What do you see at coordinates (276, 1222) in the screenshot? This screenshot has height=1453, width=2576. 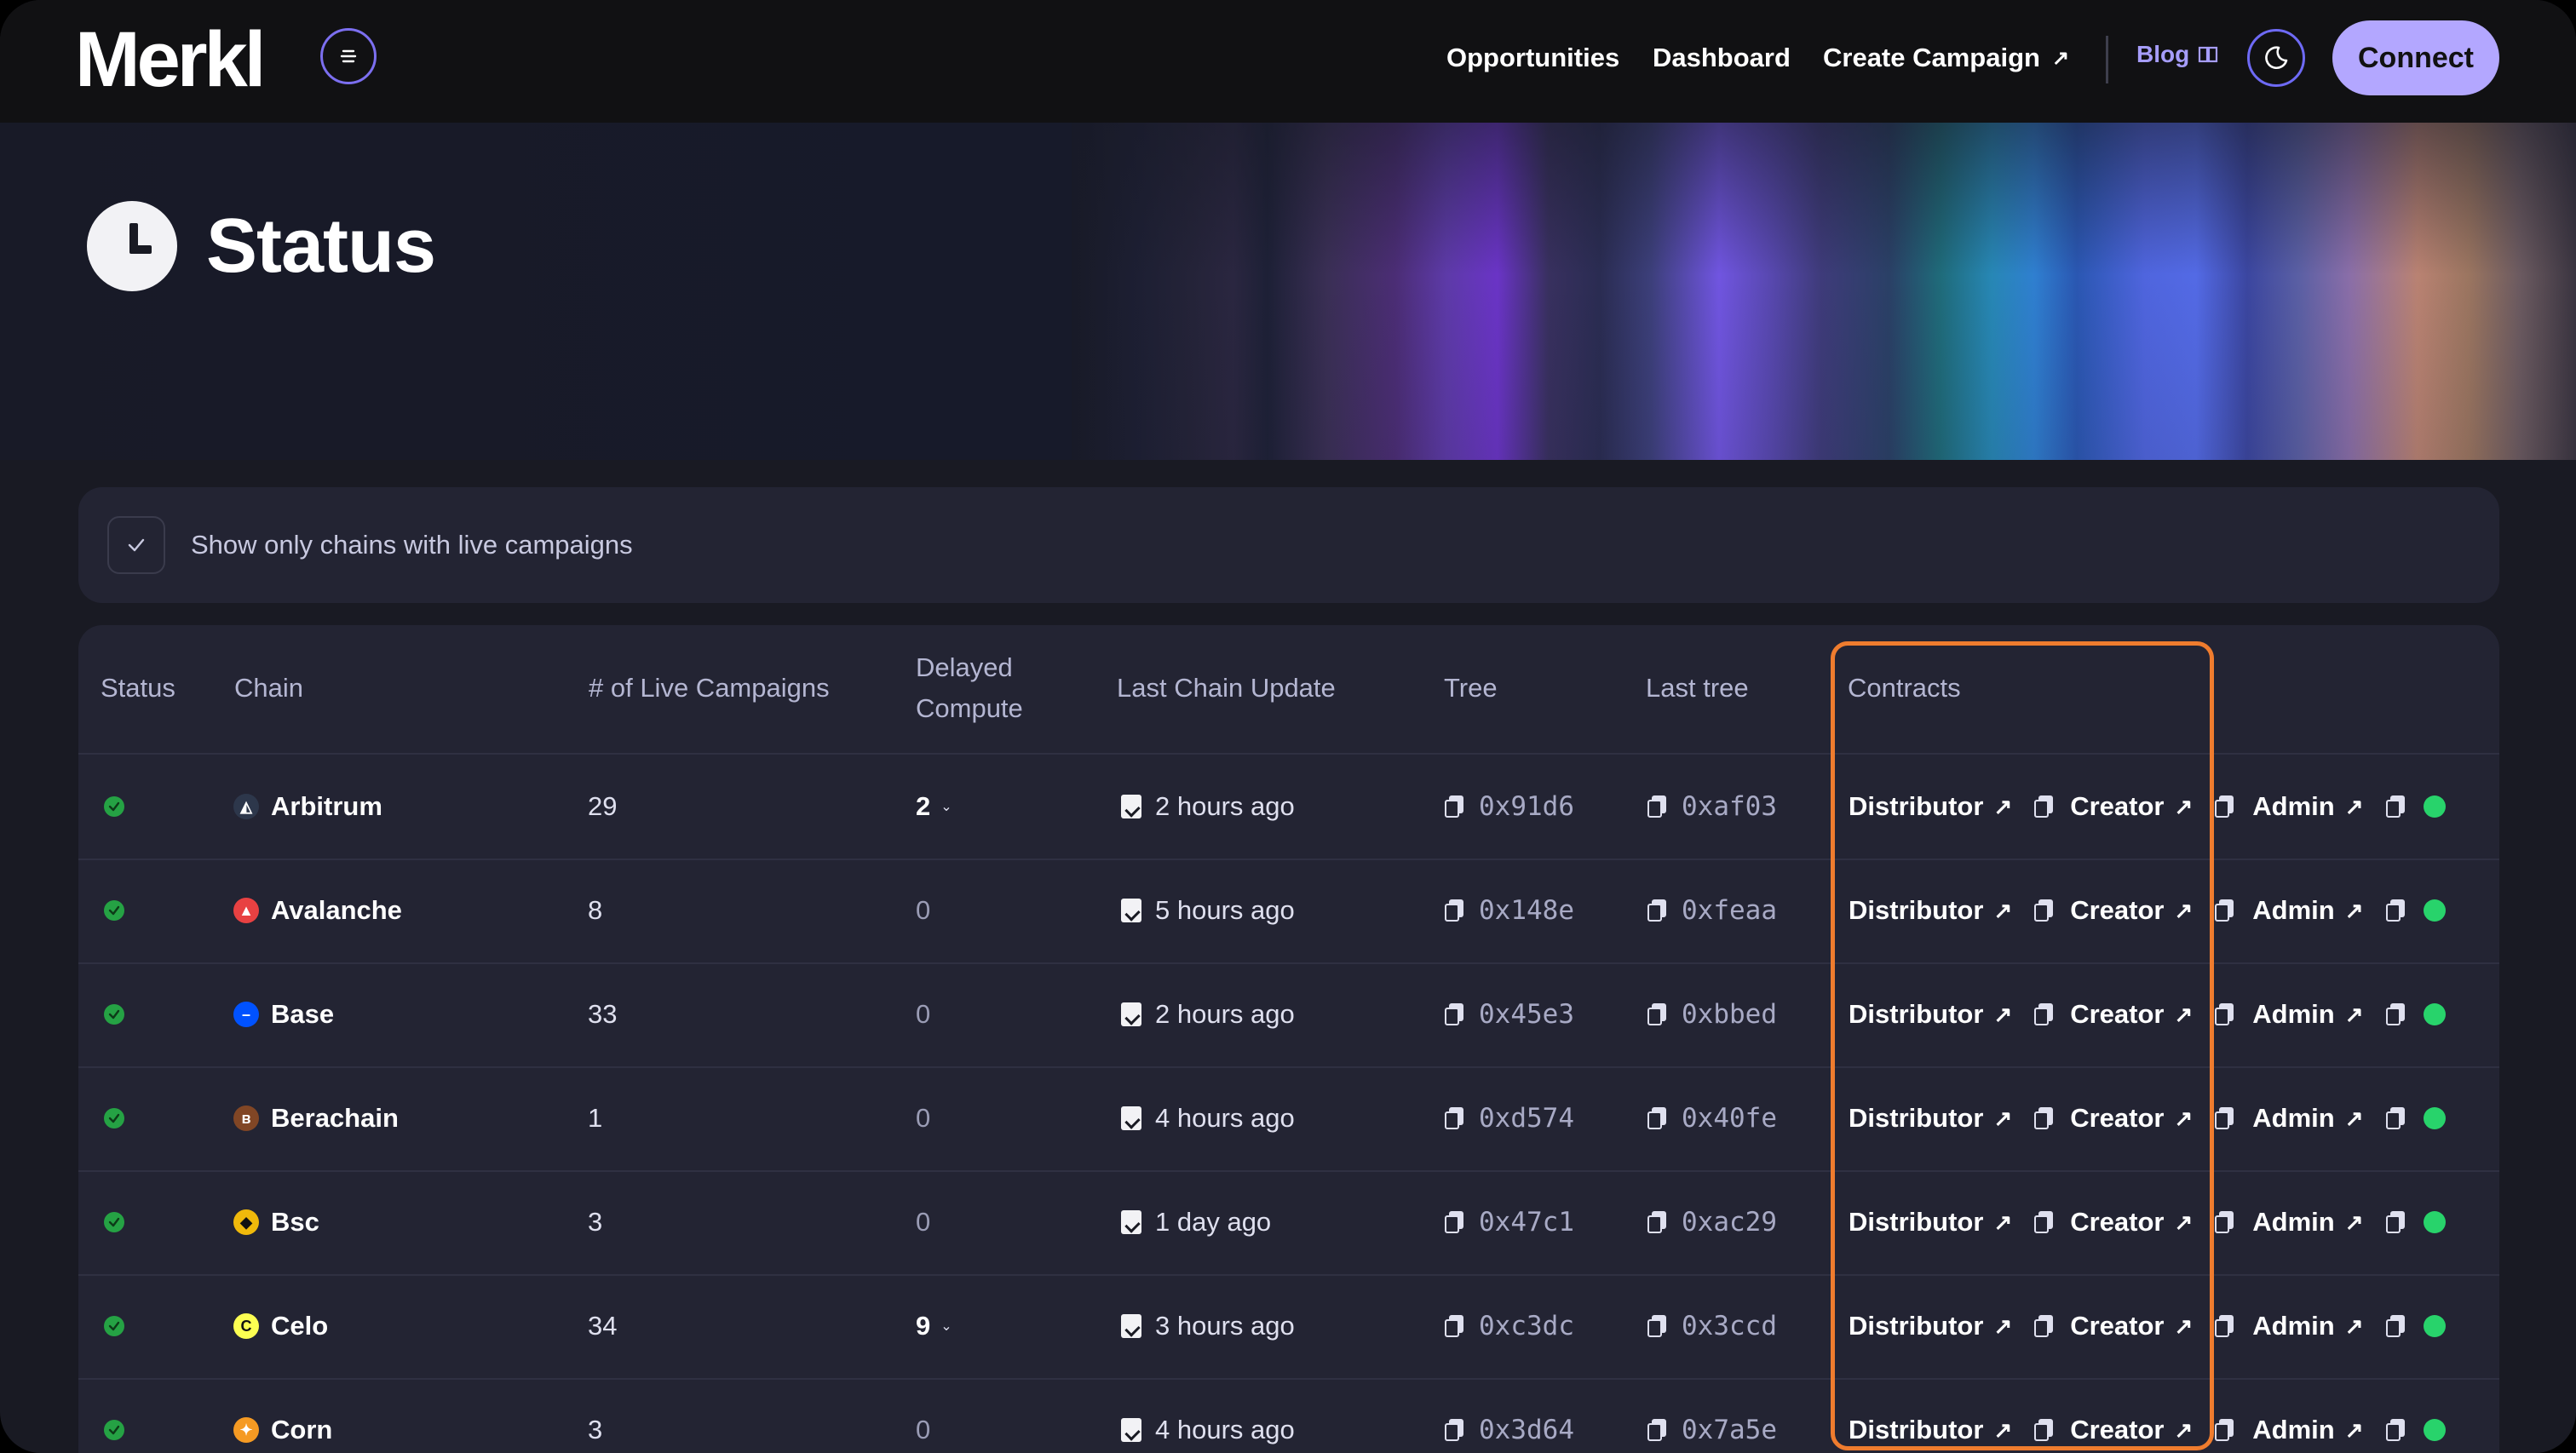 I see `chain-cell: ◆ Bsc` at bounding box center [276, 1222].